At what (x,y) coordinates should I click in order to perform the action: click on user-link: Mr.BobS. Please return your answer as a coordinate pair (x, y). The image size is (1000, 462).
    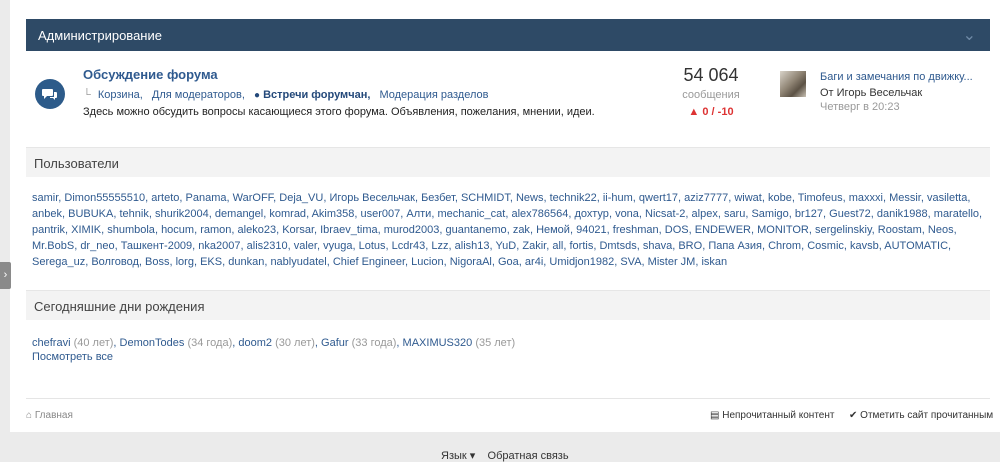
    Looking at the image, I should click on (53, 246).